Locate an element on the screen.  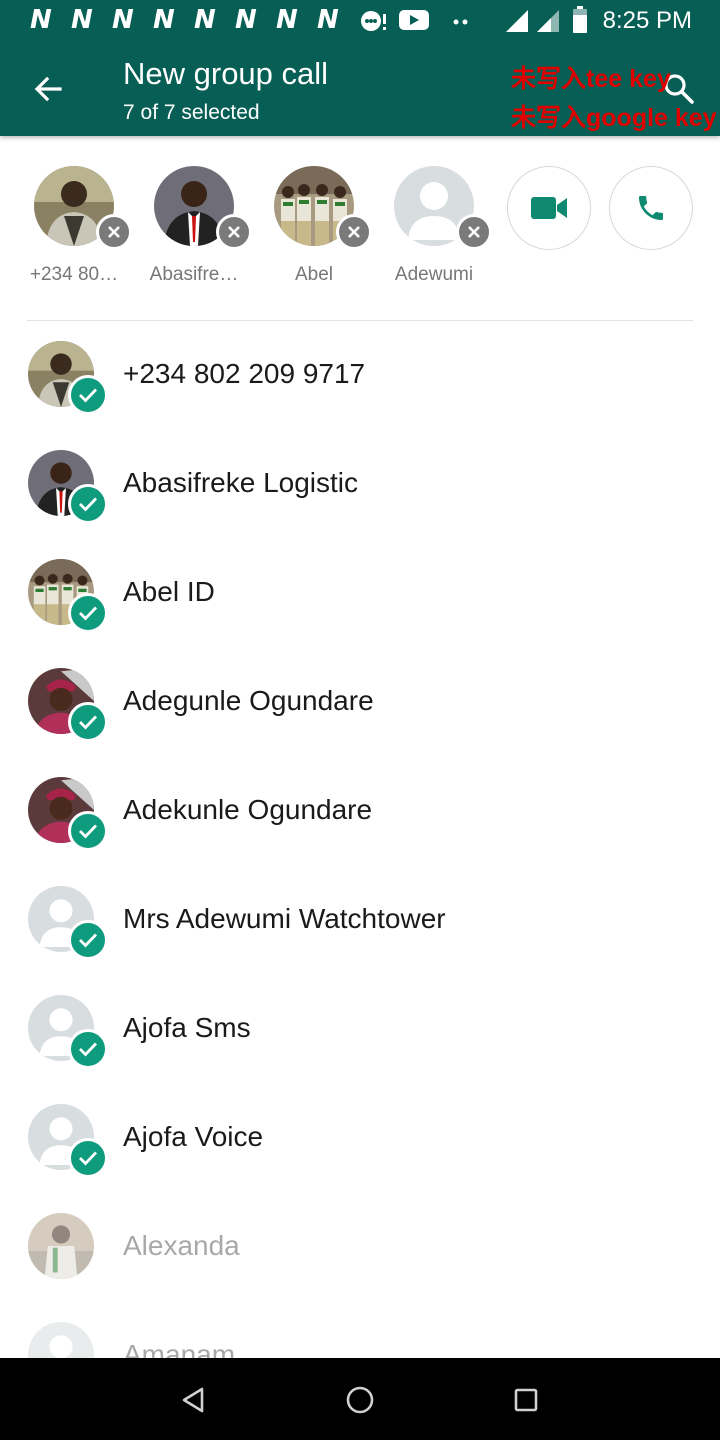
contact-name: Ajofa Voice is located at coordinates (193, 1136).